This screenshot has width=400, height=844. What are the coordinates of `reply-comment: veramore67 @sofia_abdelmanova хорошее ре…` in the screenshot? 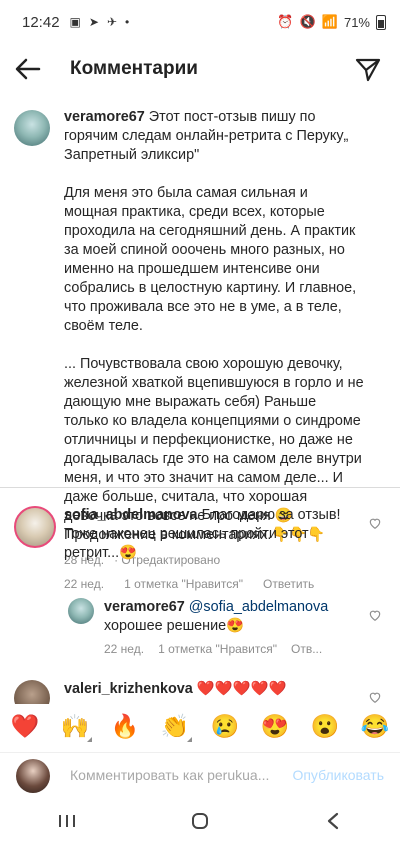 It's located at (236, 627).